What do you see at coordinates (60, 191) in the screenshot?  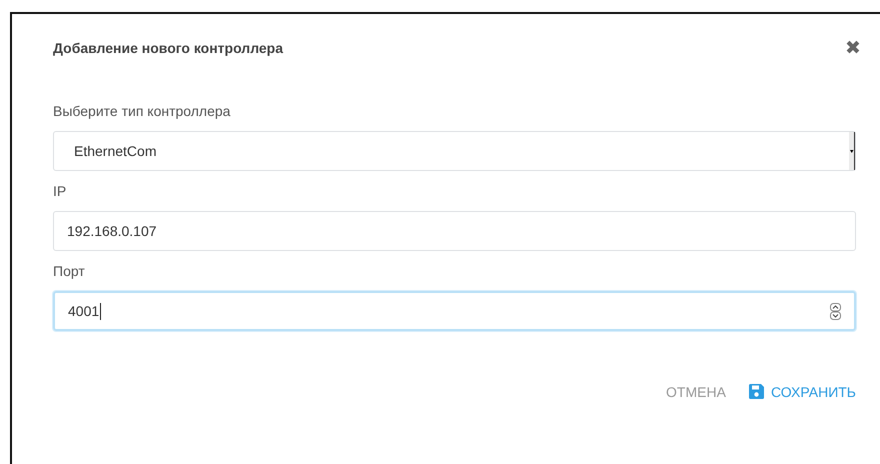 I see `field-label: IP` at bounding box center [60, 191].